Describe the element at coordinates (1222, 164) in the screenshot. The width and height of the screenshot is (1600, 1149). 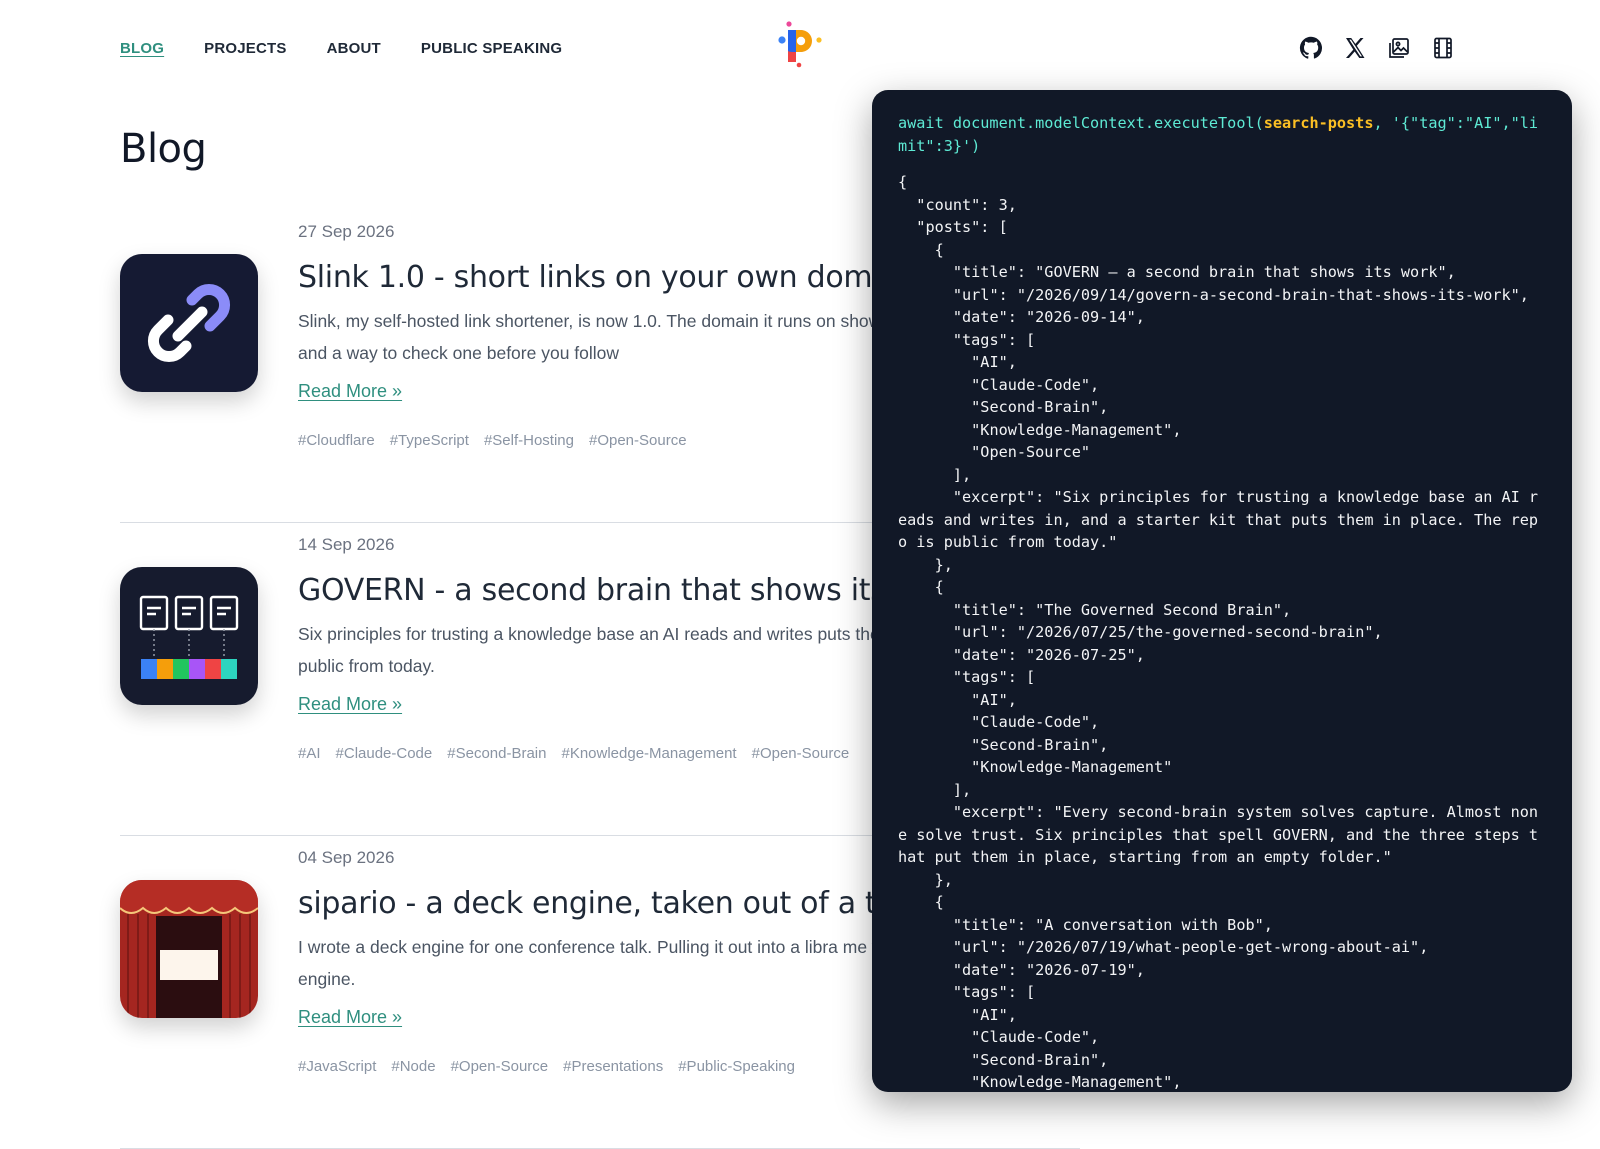
I see `console-gap` at that location.